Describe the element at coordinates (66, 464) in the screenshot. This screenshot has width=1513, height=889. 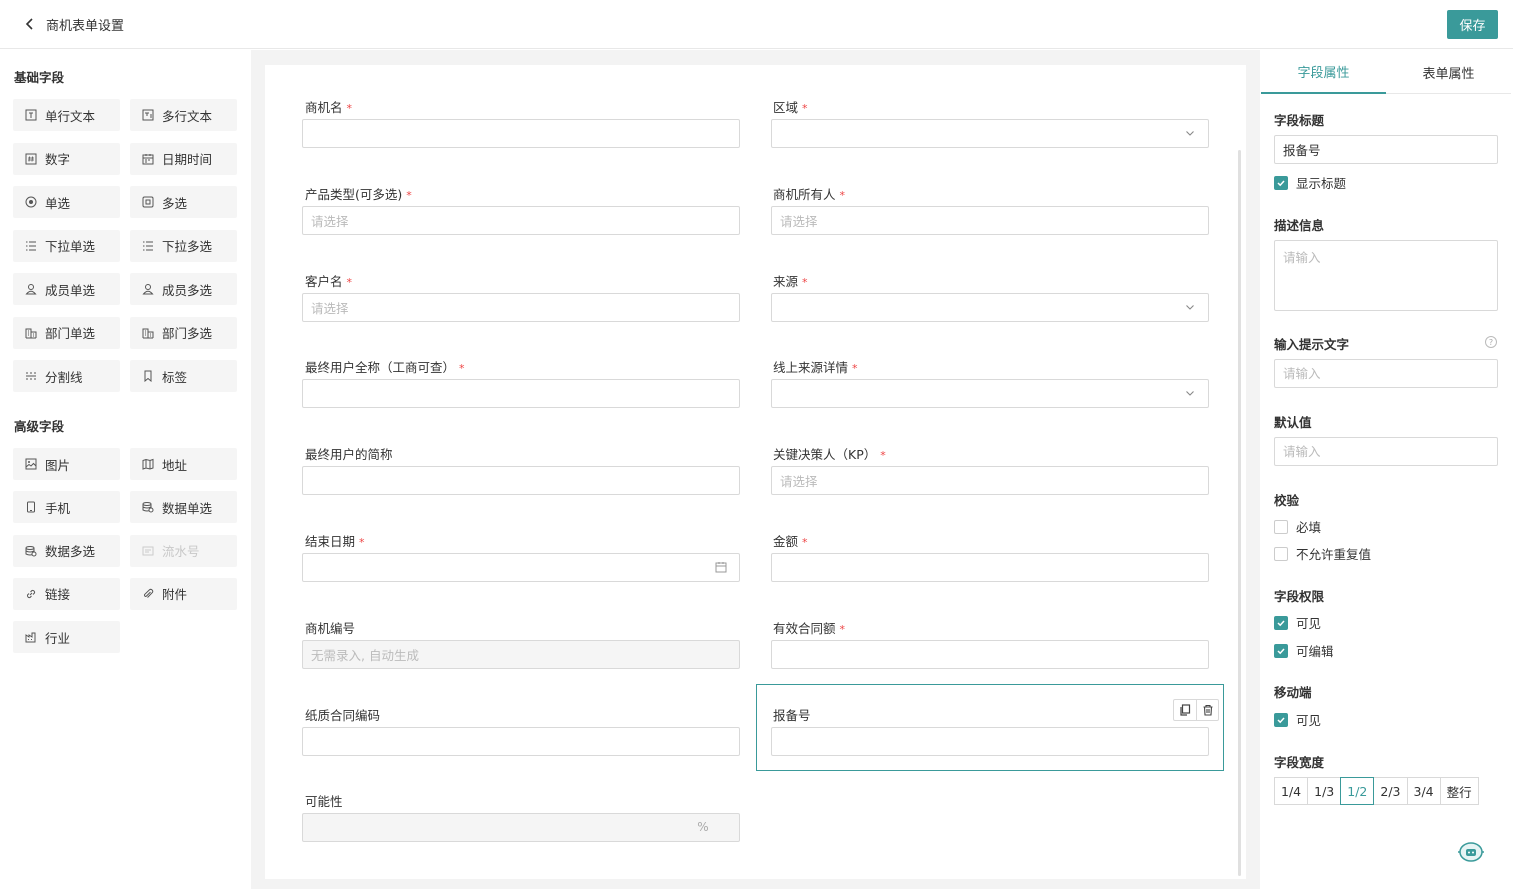
I see `palette-field-button: 图片` at that location.